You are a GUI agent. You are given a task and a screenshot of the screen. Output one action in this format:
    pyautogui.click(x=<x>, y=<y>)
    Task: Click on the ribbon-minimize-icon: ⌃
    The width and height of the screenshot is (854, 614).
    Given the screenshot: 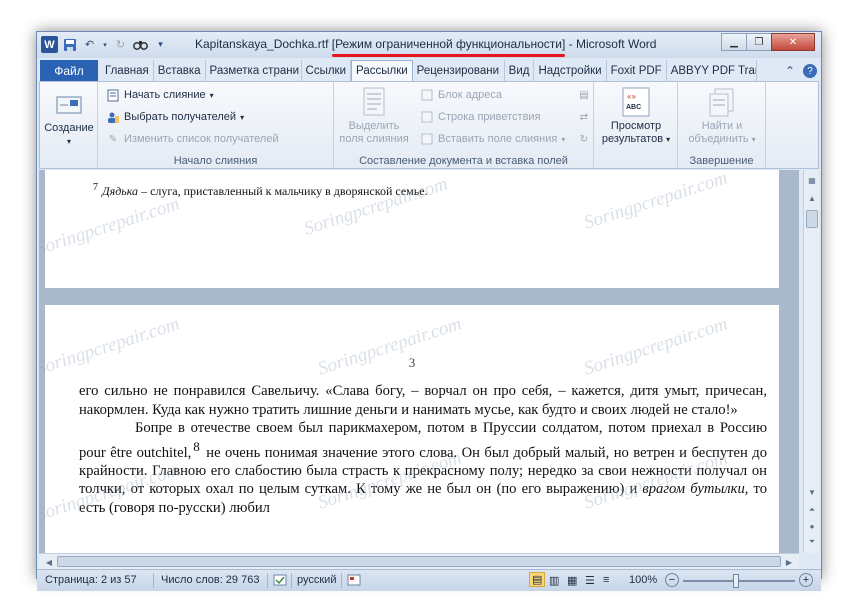 What is the action you would take?
    pyautogui.click(x=790, y=71)
    